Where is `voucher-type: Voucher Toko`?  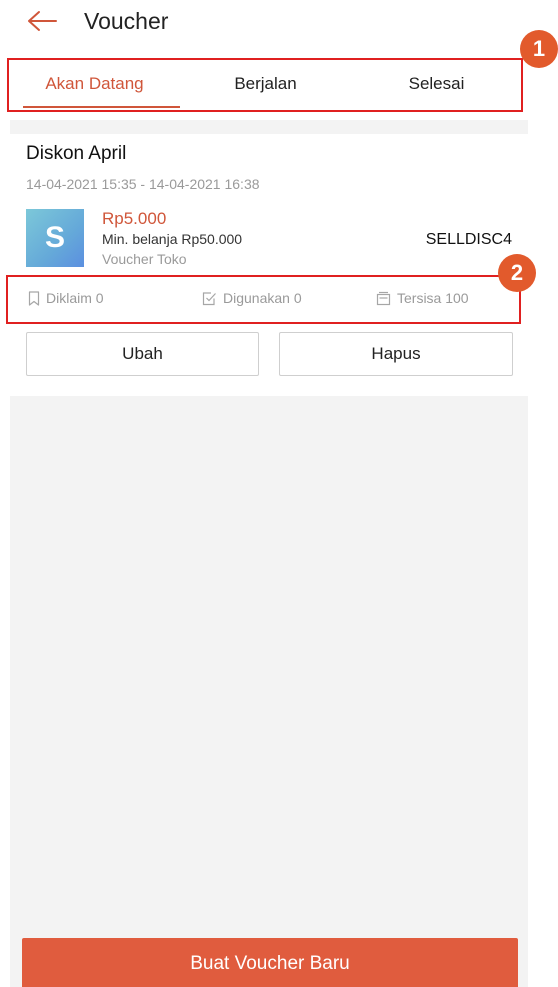
voucher-type: Voucher Toko is located at coordinates (144, 259).